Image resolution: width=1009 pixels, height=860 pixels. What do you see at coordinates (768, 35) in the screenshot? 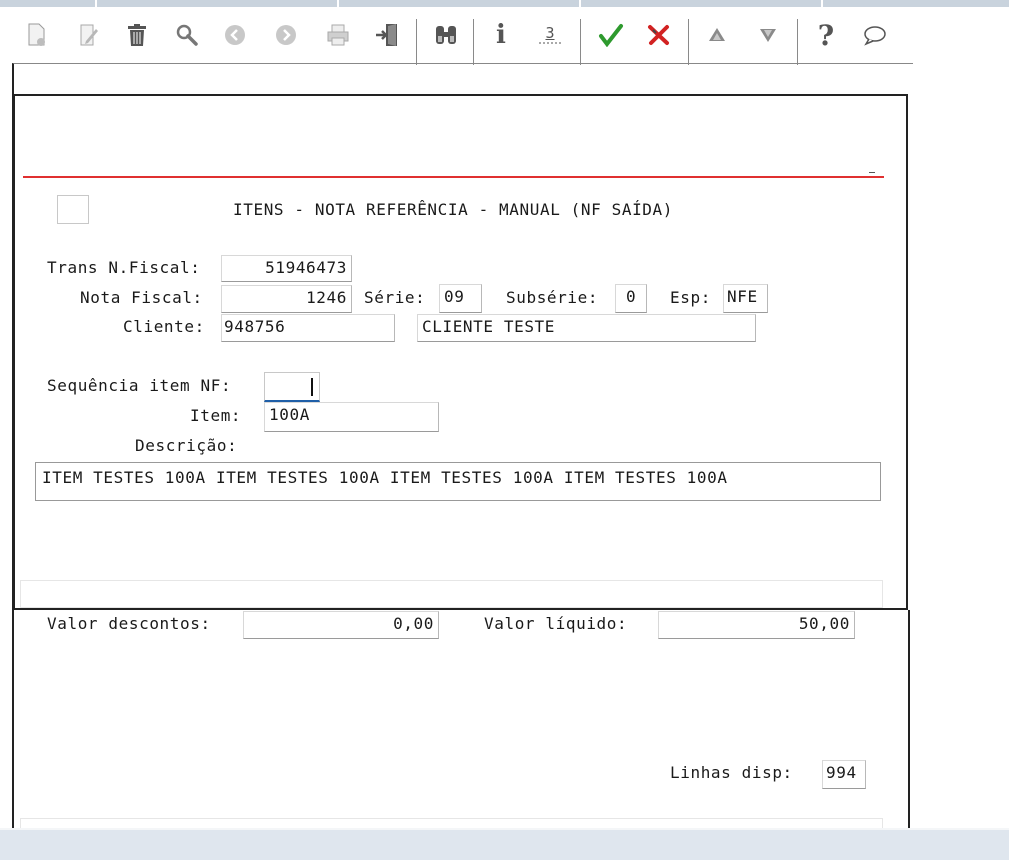
I see `down-icon` at bounding box center [768, 35].